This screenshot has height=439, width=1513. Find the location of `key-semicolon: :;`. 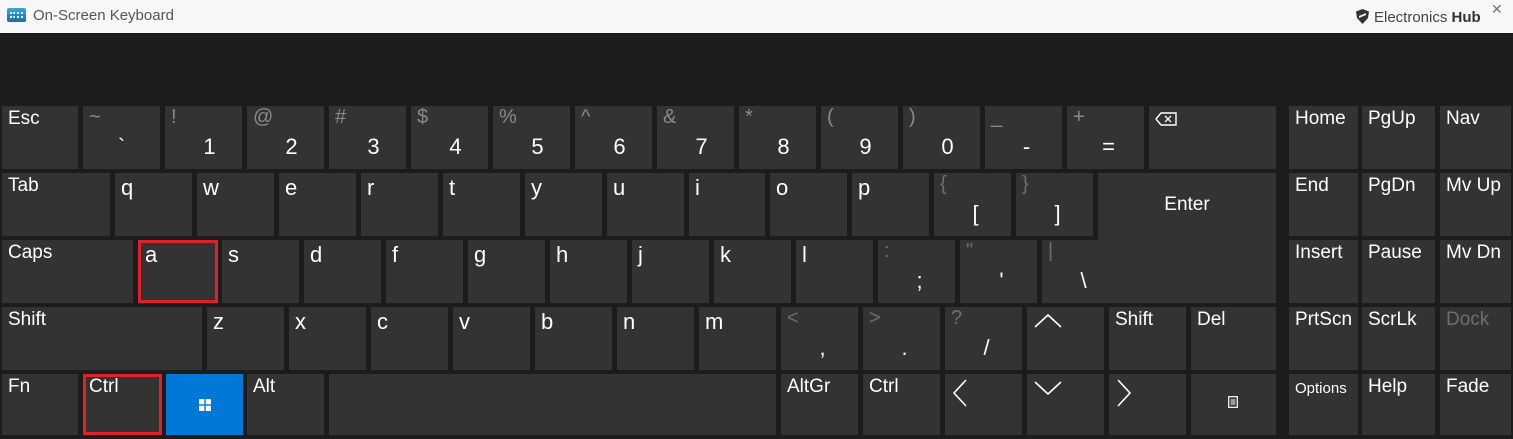

key-semicolon: :; is located at coordinates (916, 271).